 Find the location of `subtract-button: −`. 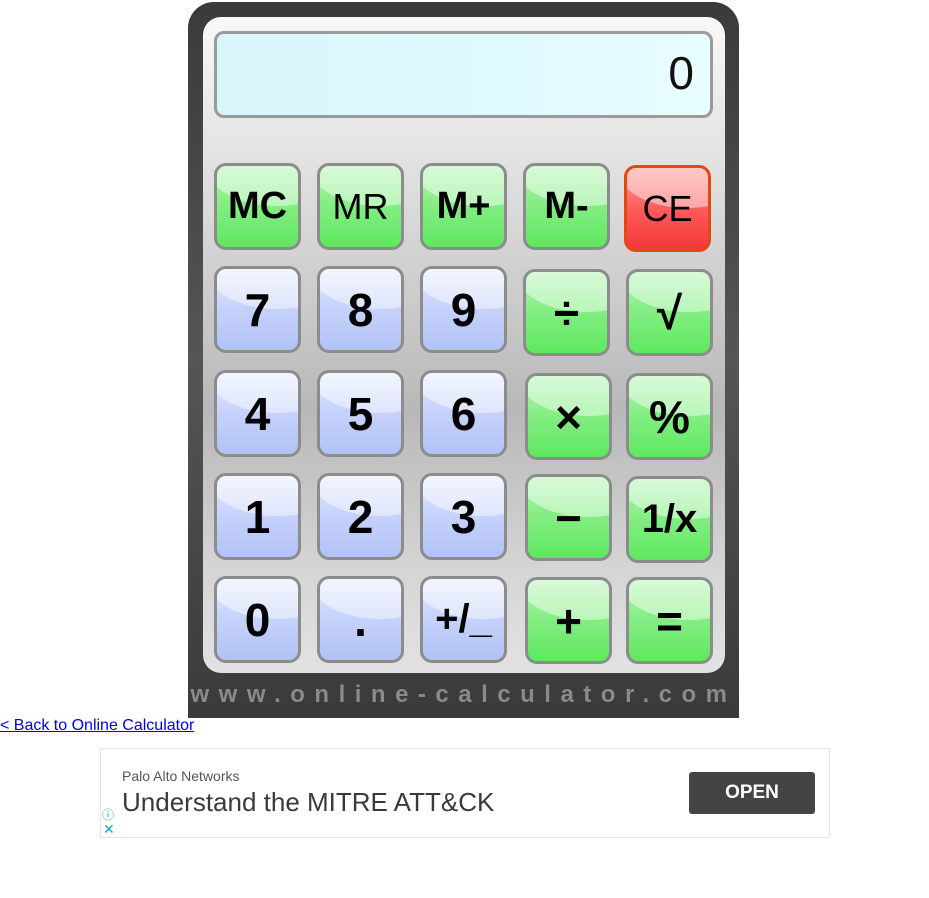

subtract-button: − is located at coordinates (568, 517).